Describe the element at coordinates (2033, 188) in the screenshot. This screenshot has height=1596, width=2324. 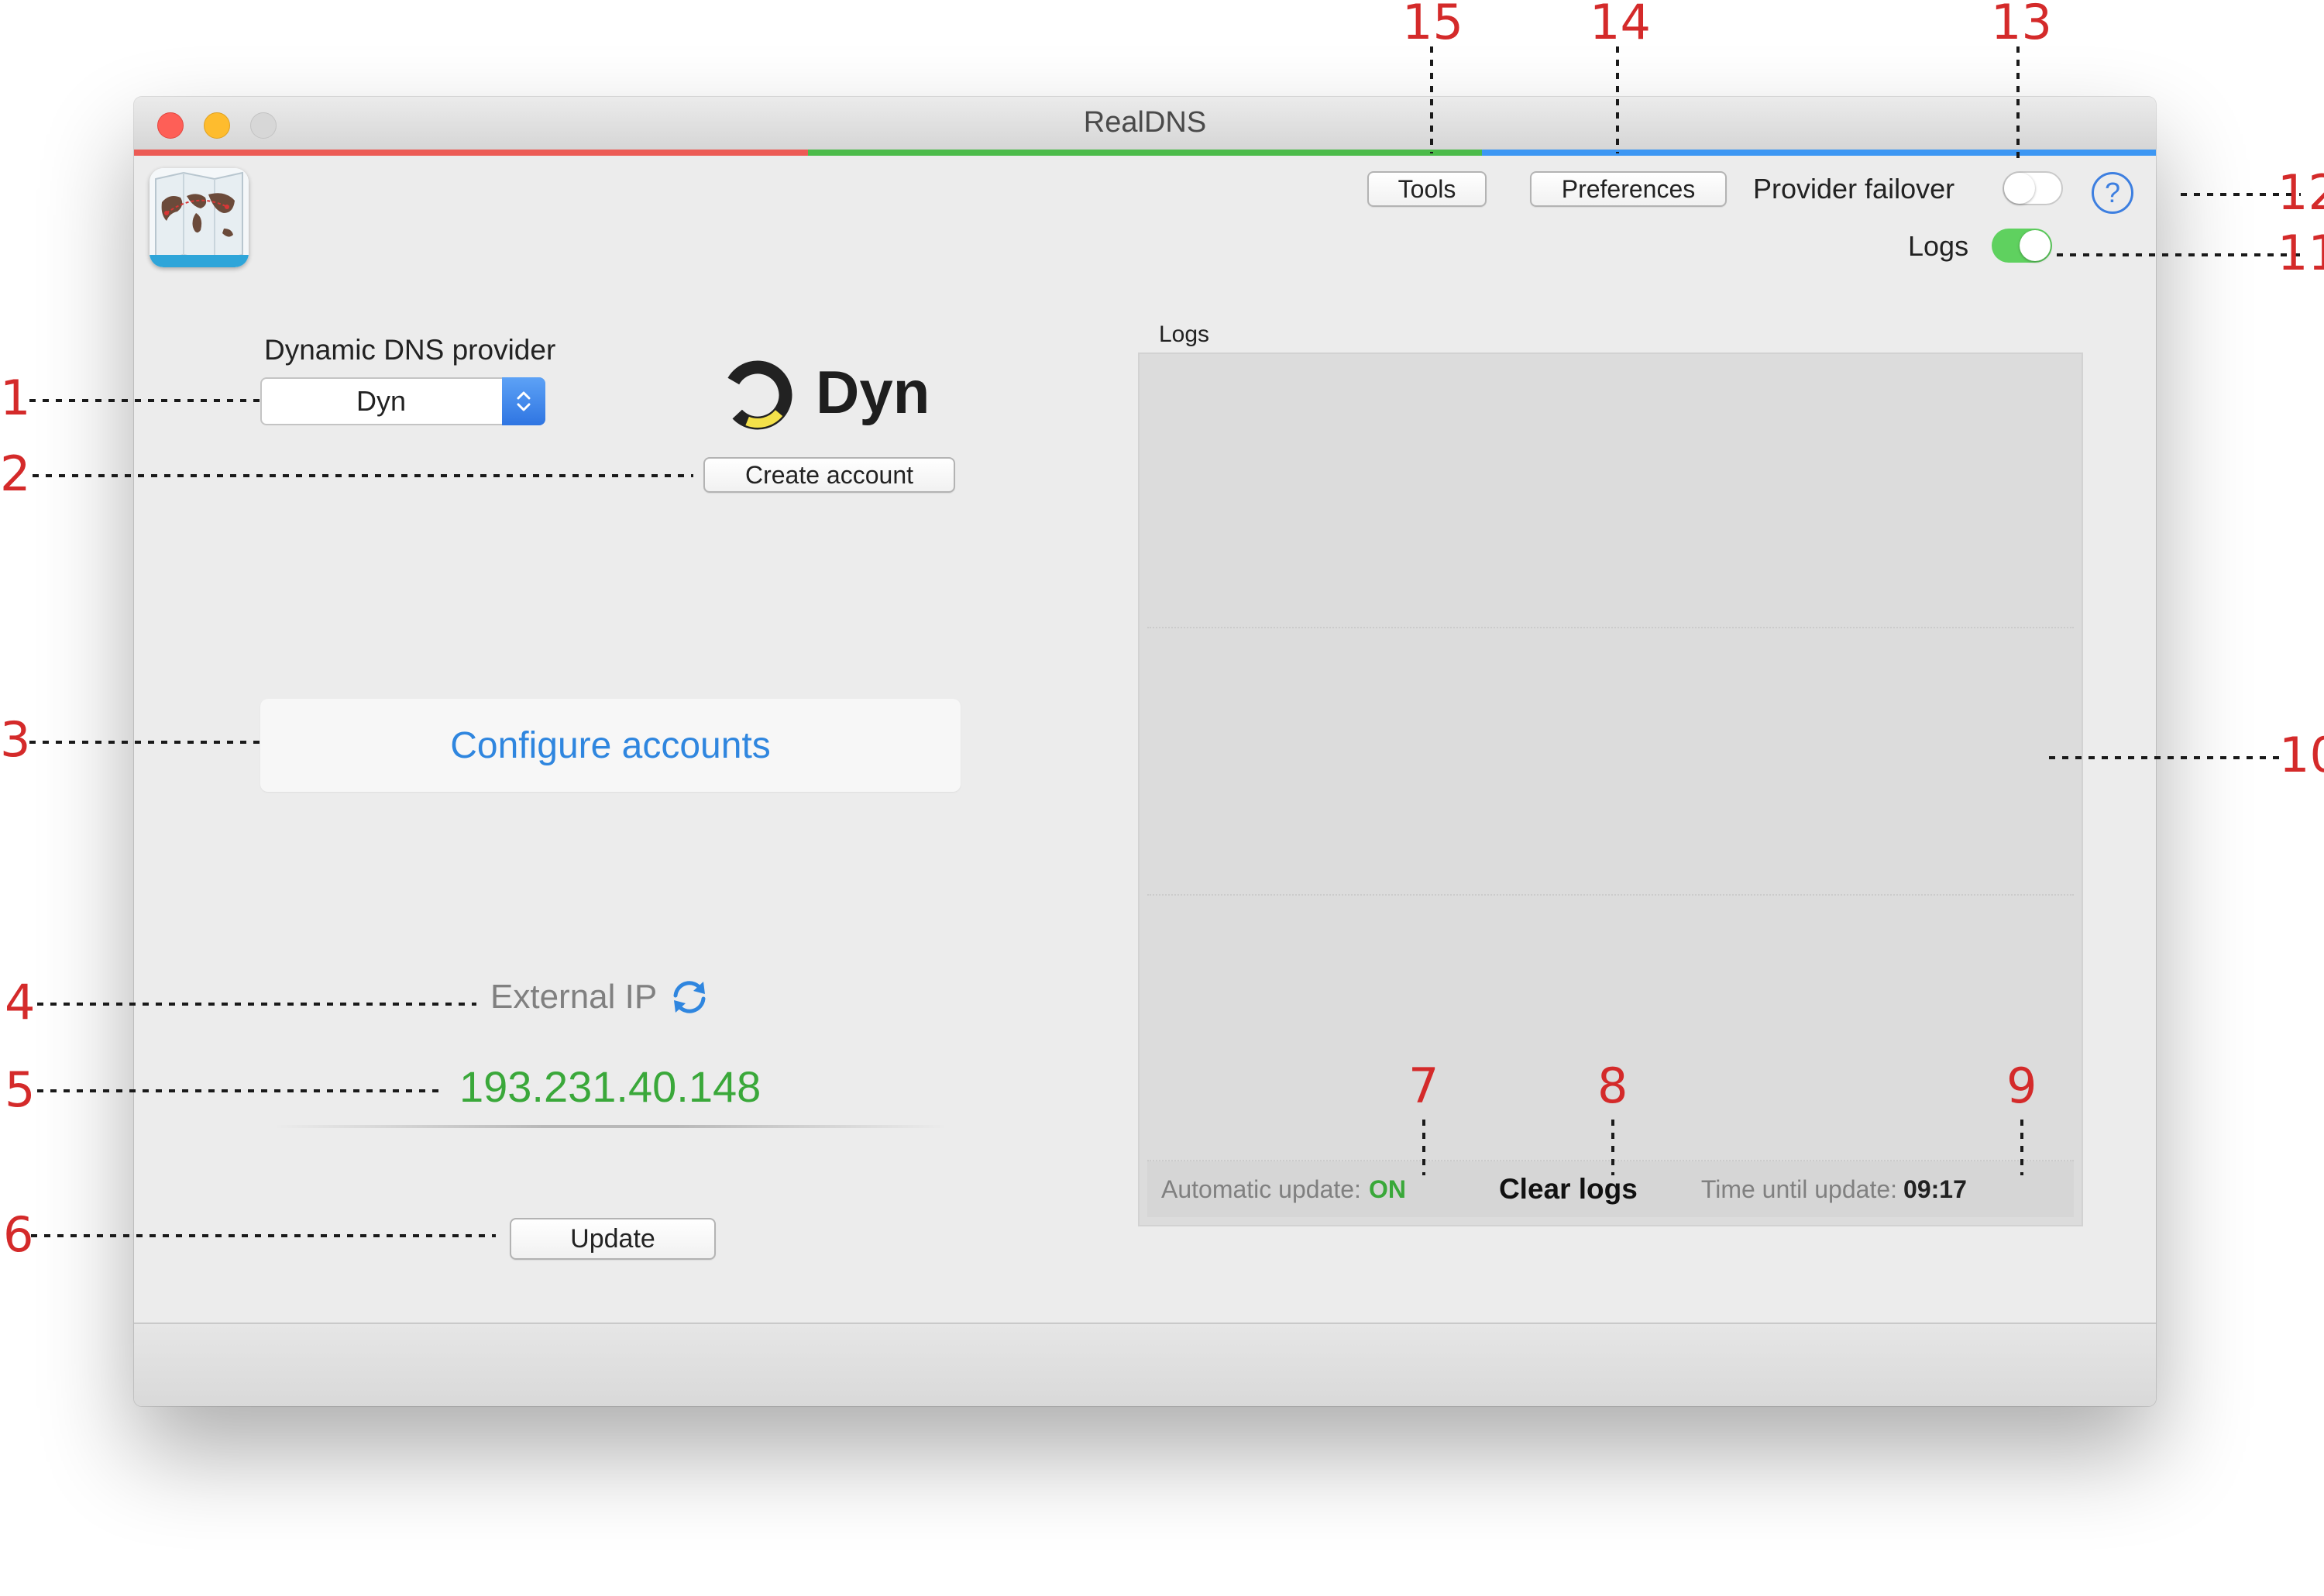
I see `provider-failover-switch` at that location.